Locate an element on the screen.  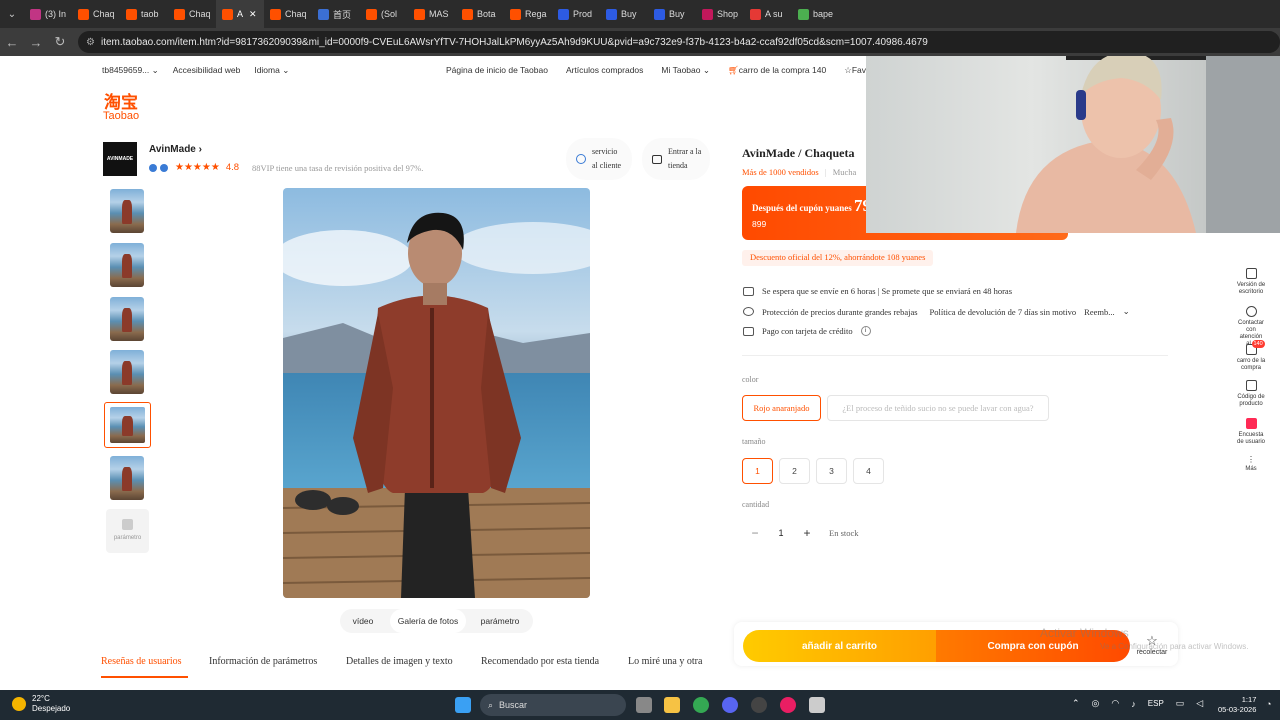
start-icon is located at coordinates (463, 705).